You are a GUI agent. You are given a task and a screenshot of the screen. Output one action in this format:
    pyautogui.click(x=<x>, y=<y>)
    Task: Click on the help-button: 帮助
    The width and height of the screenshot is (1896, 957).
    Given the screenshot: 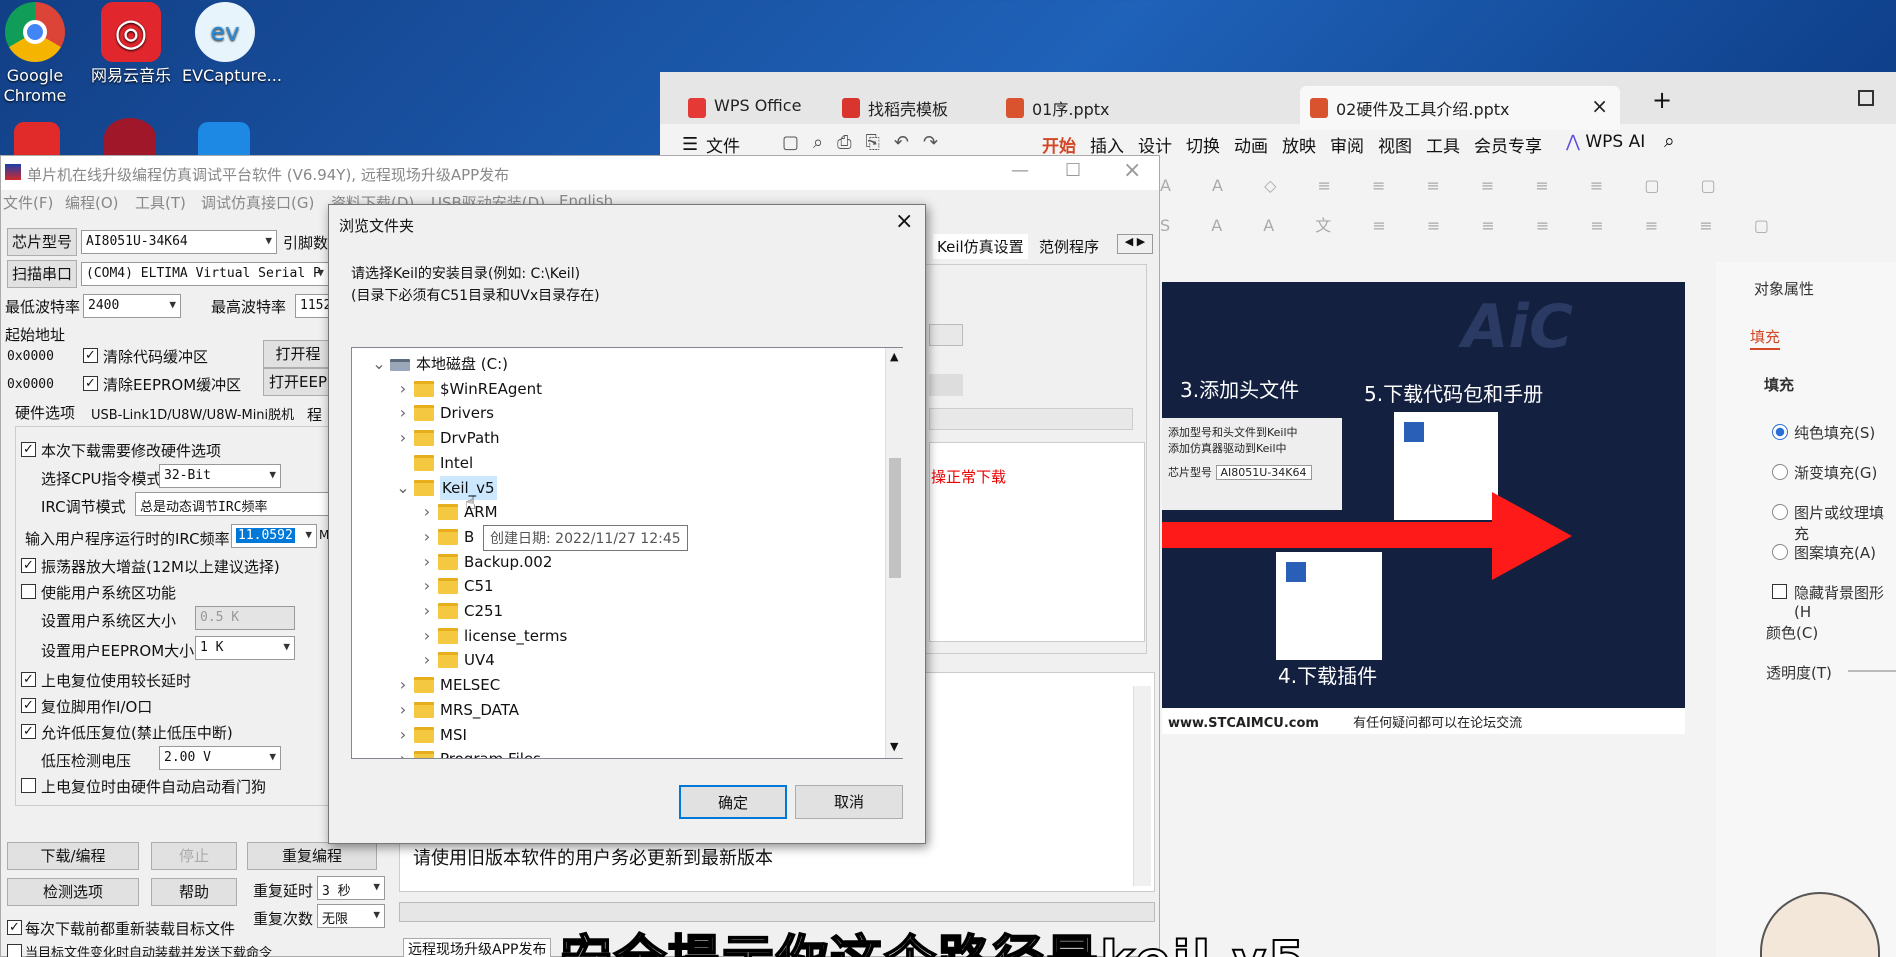 What is the action you would take?
    pyautogui.click(x=194, y=892)
    